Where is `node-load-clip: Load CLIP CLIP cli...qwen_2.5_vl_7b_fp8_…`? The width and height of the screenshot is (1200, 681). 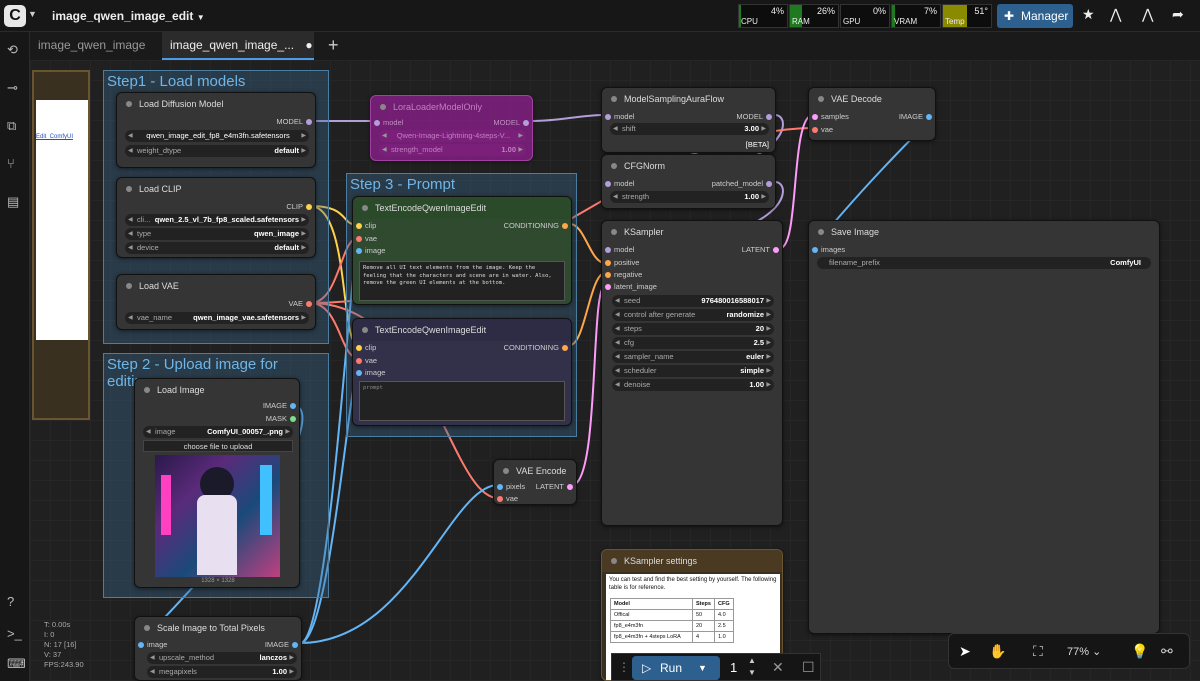
node-load-clip: Load CLIP CLIP cli...qwen_2.5_vl_7b_fp8_… is located at coordinates (216, 217).